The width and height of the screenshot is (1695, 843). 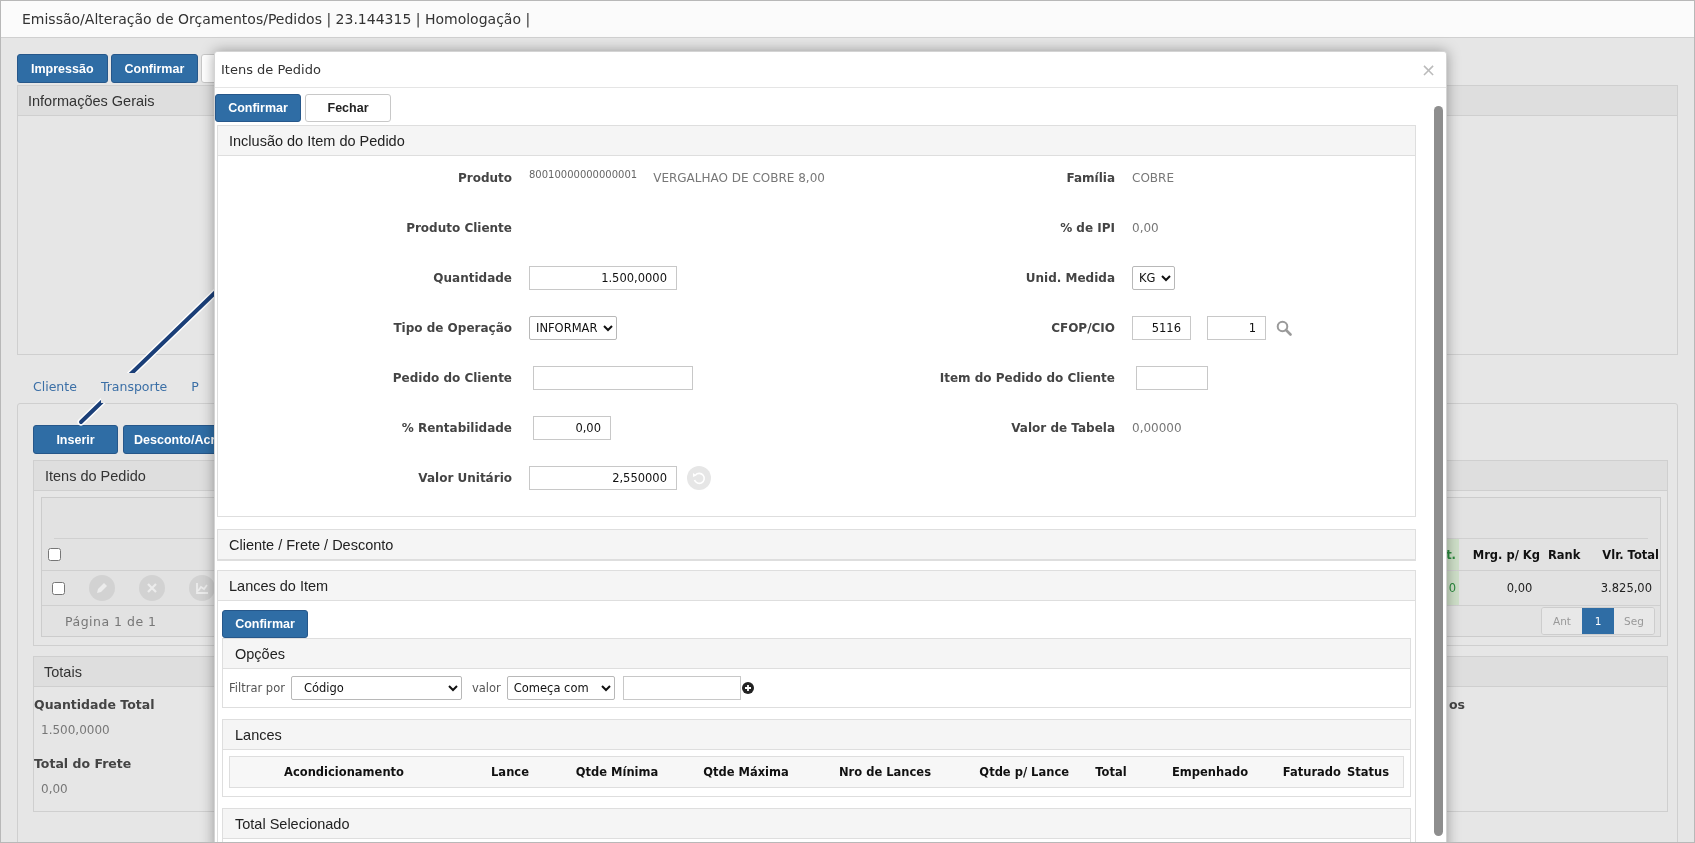 I want to click on column-header: Vlr. Total, so click(x=1630, y=555).